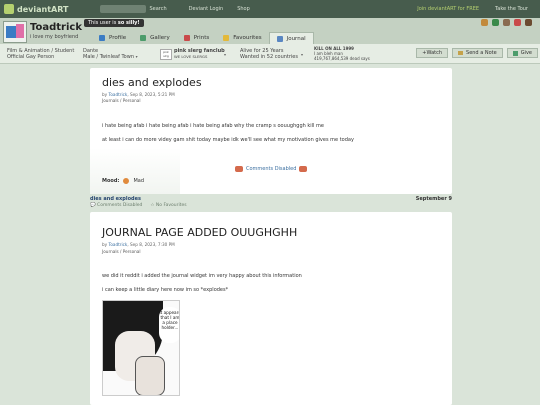 This screenshot has width=540, height=405. What do you see at coordinates (526, 53) in the screenshot?
I see `give-label: Give` at bounding box center [526, 53].